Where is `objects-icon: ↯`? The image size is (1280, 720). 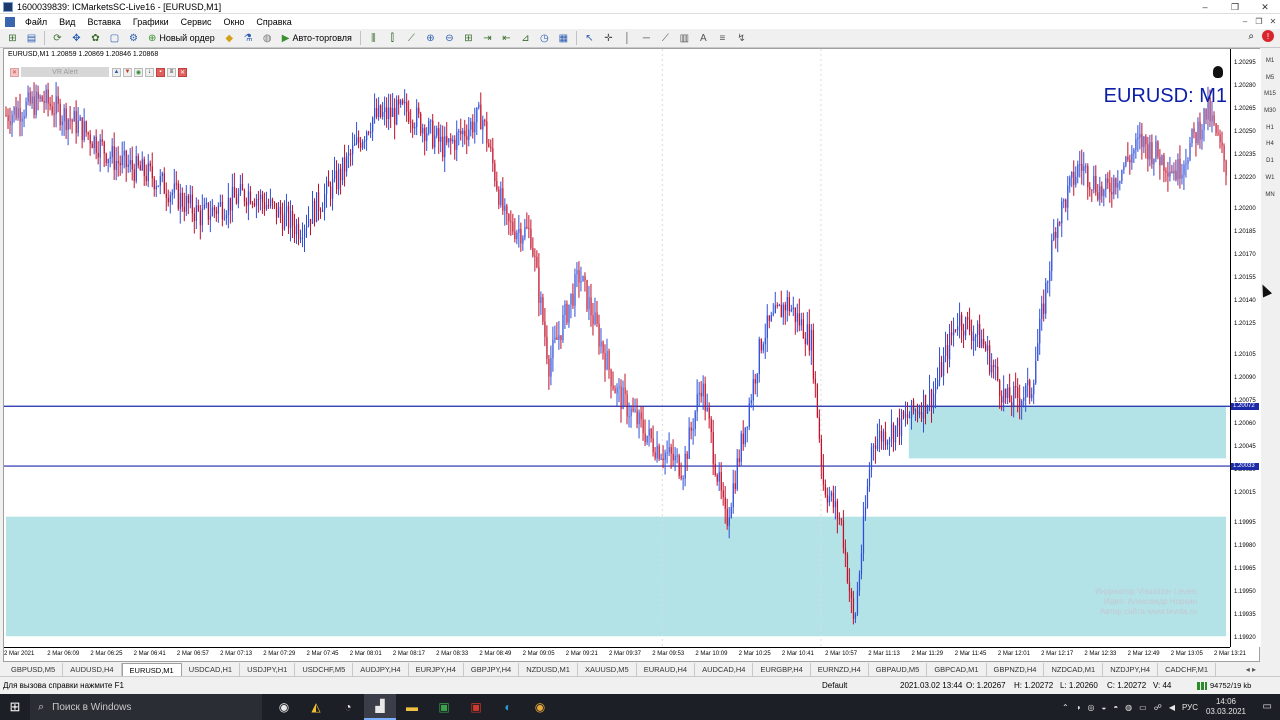
objects-icon: ↯ is located at coordinates (741, 38).